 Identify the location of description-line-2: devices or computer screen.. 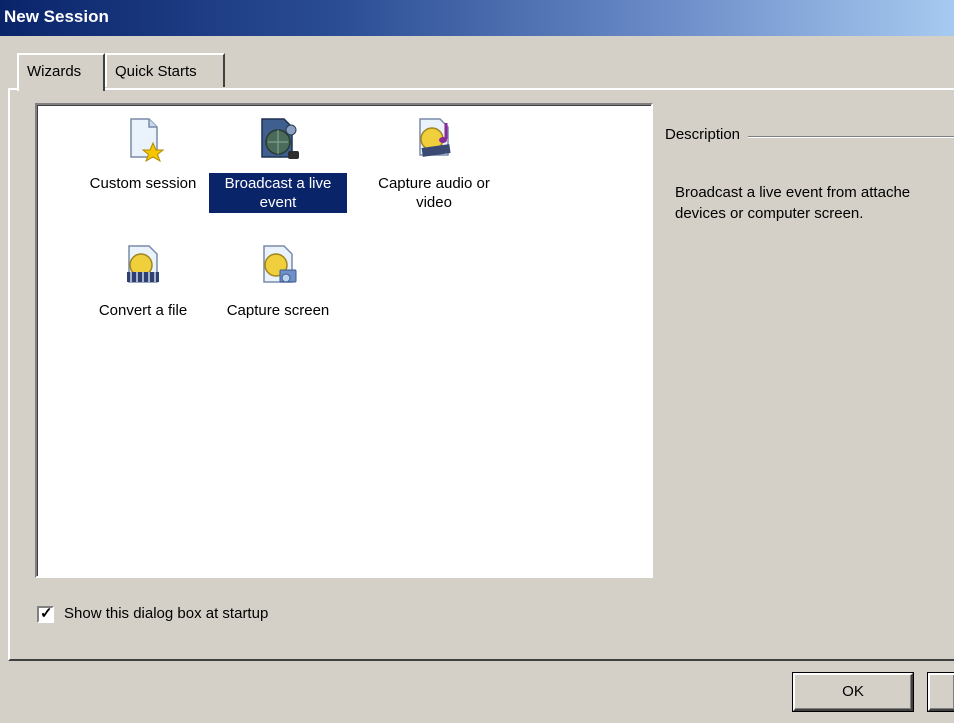
(769, 213).